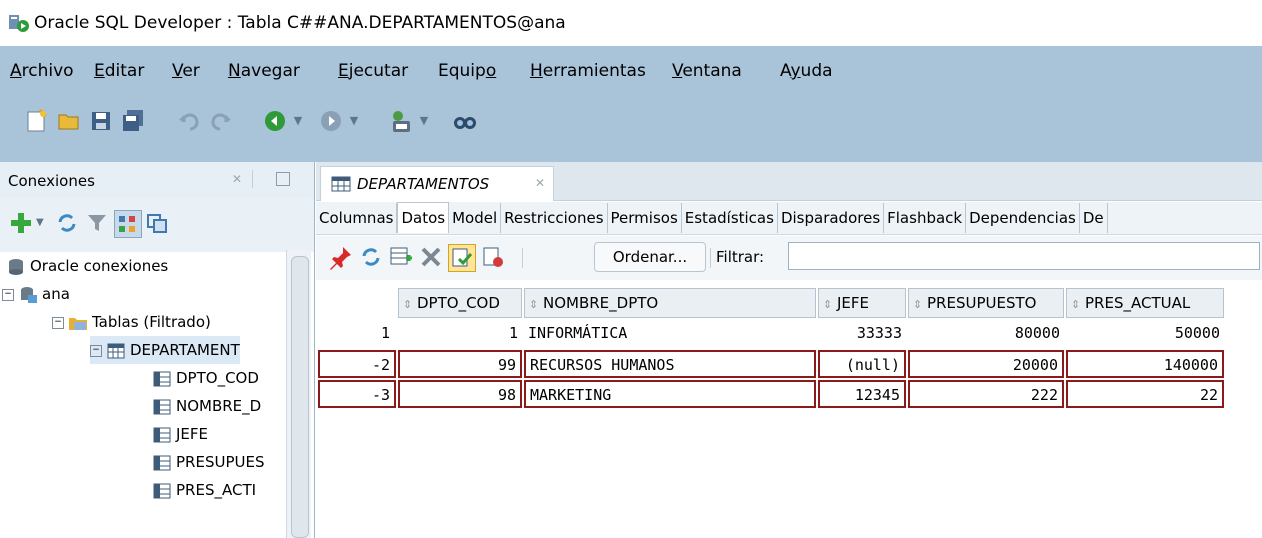 Image resolution: width=1262 pixels, height=538 pixels. Describe the element at coordinates (21, 223) in the screenshot. I see `add-connection-icon` at that location.